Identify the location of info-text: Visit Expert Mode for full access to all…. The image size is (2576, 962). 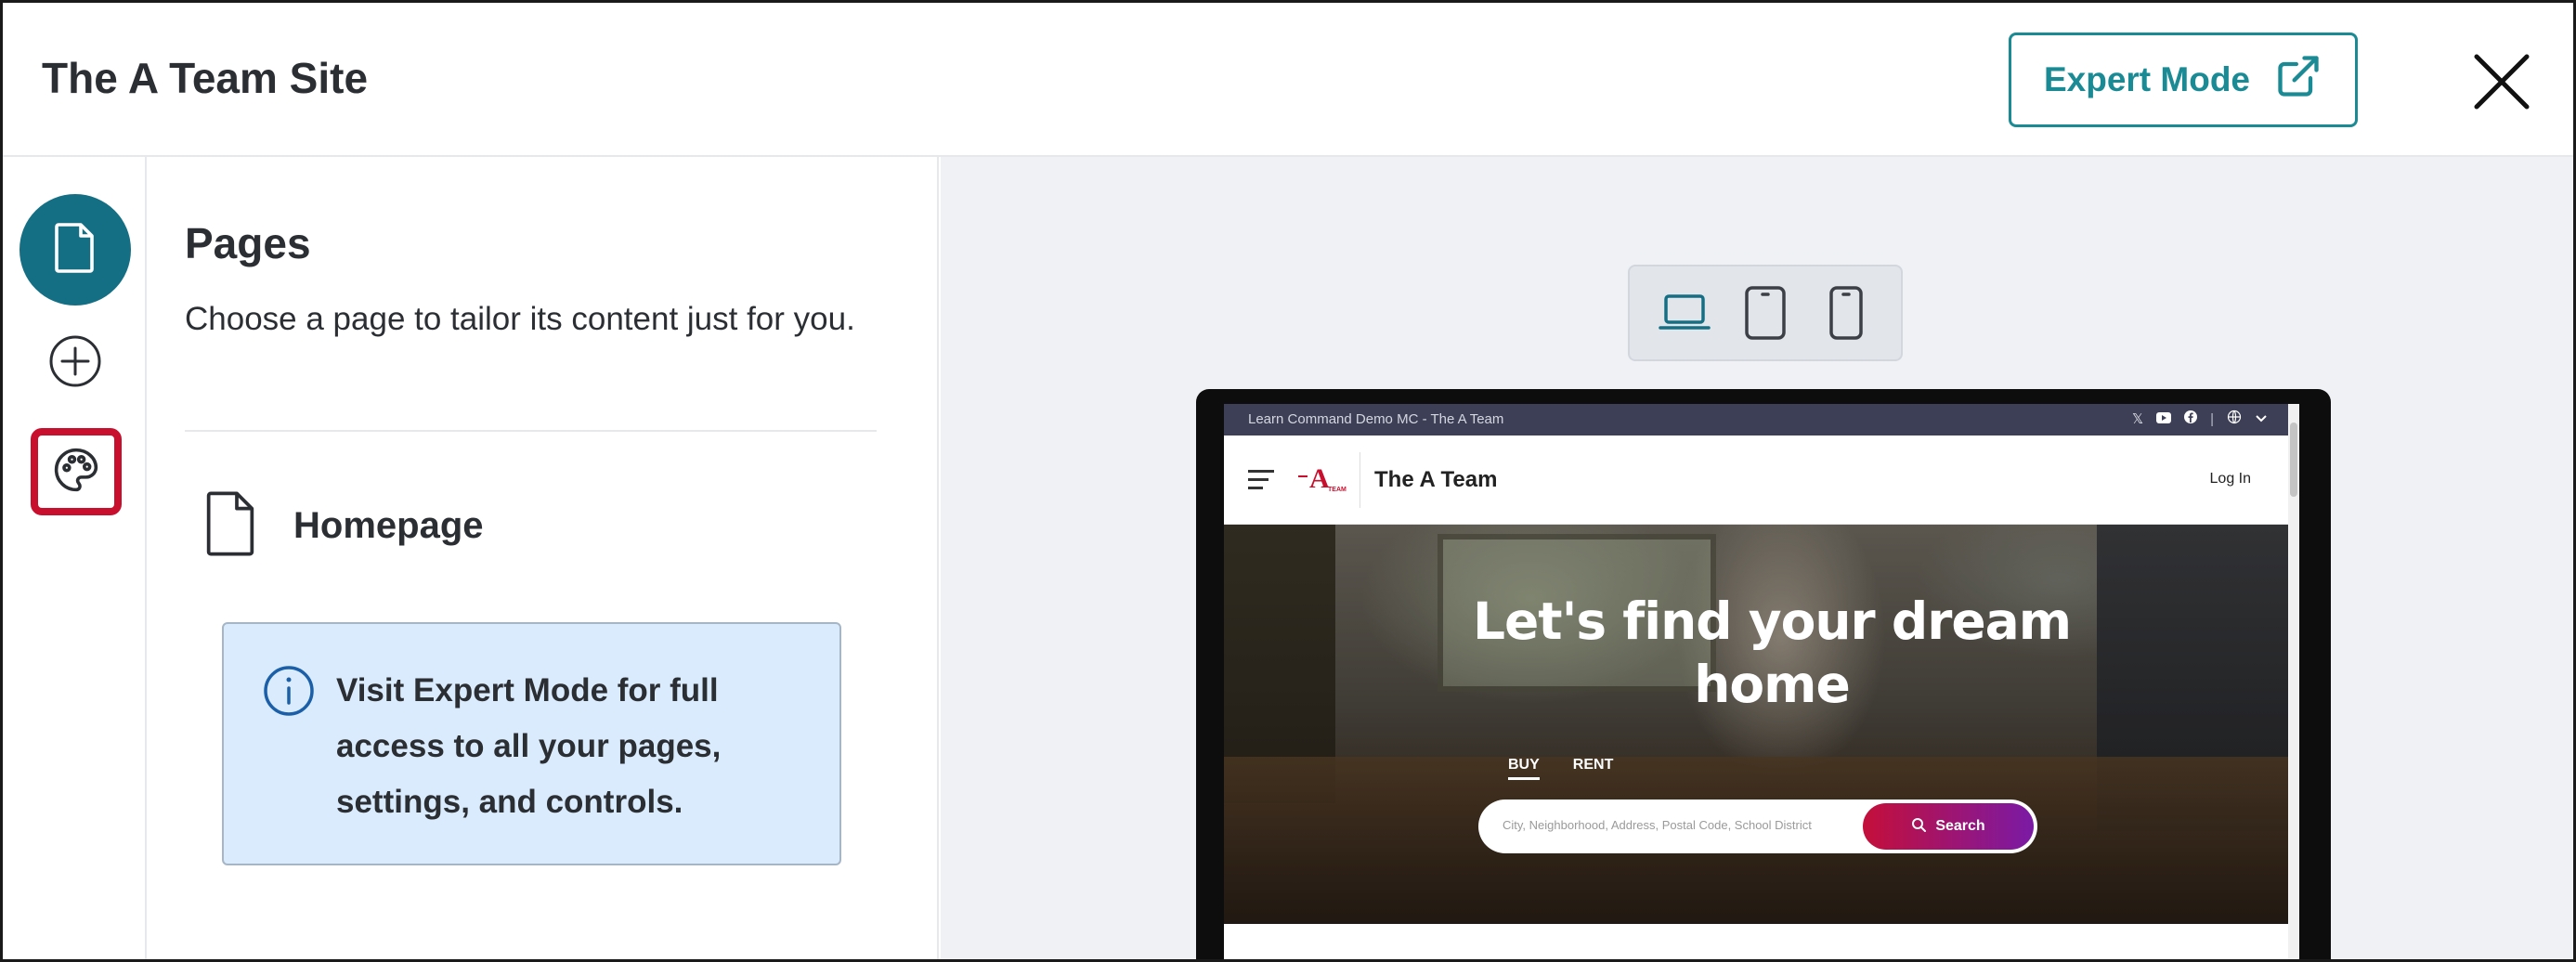
(529, 746).